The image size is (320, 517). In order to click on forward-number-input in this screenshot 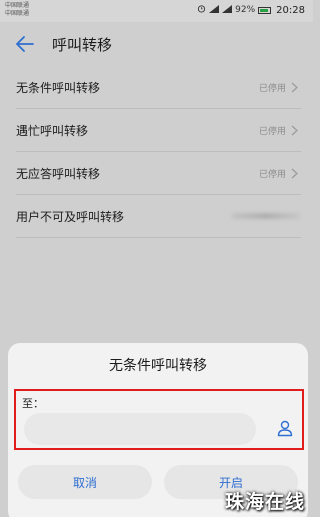, I will do `click(140, 429)`.